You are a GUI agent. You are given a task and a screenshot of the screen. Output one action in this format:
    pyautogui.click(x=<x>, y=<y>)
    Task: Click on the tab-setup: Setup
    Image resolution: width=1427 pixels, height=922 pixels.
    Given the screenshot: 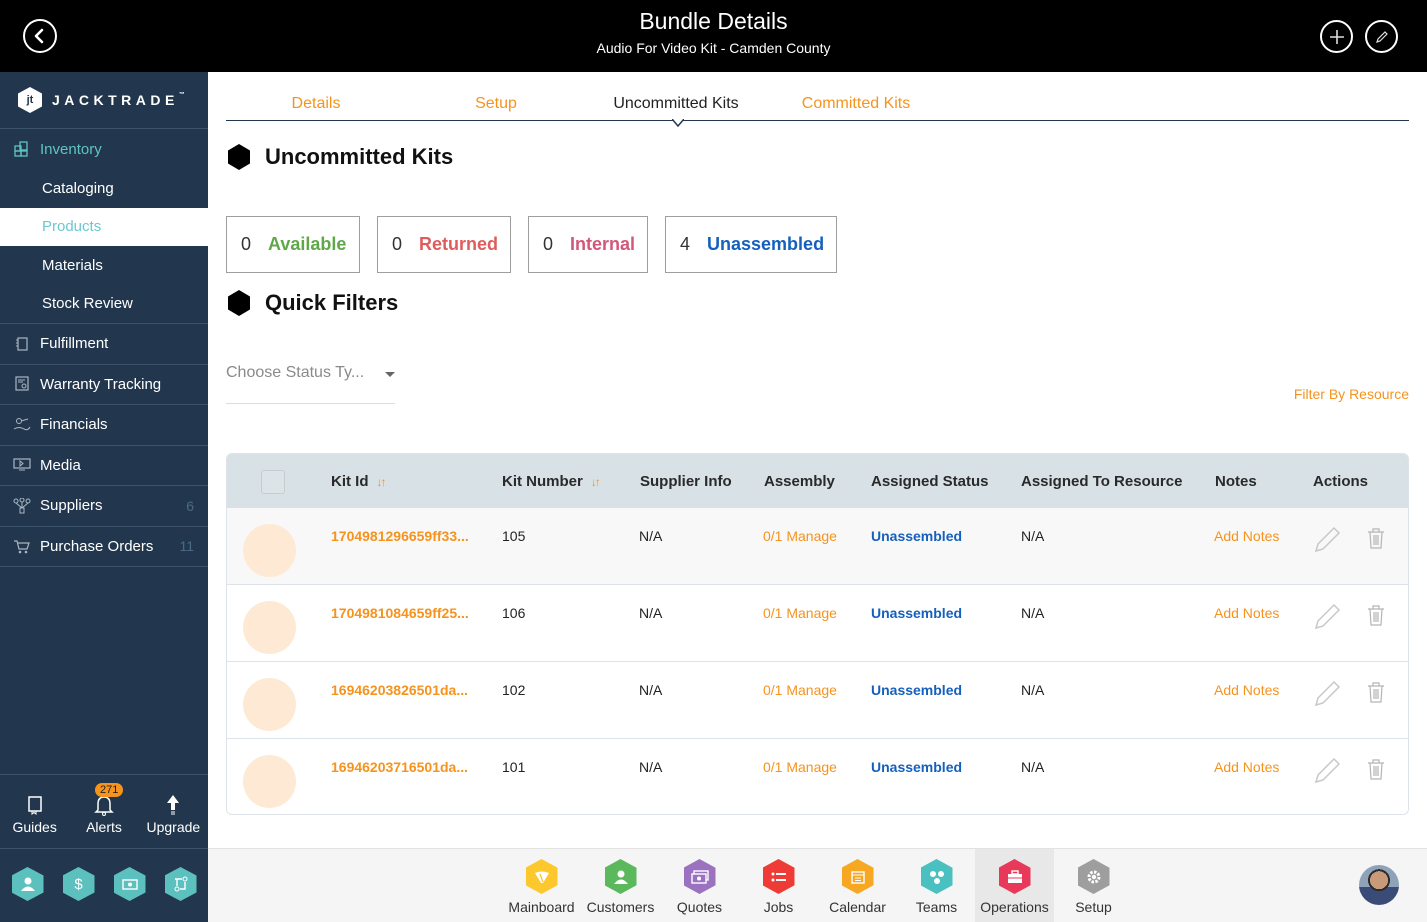 What is the action you would take?
    pyautogui.click(x=496, y=104)
    